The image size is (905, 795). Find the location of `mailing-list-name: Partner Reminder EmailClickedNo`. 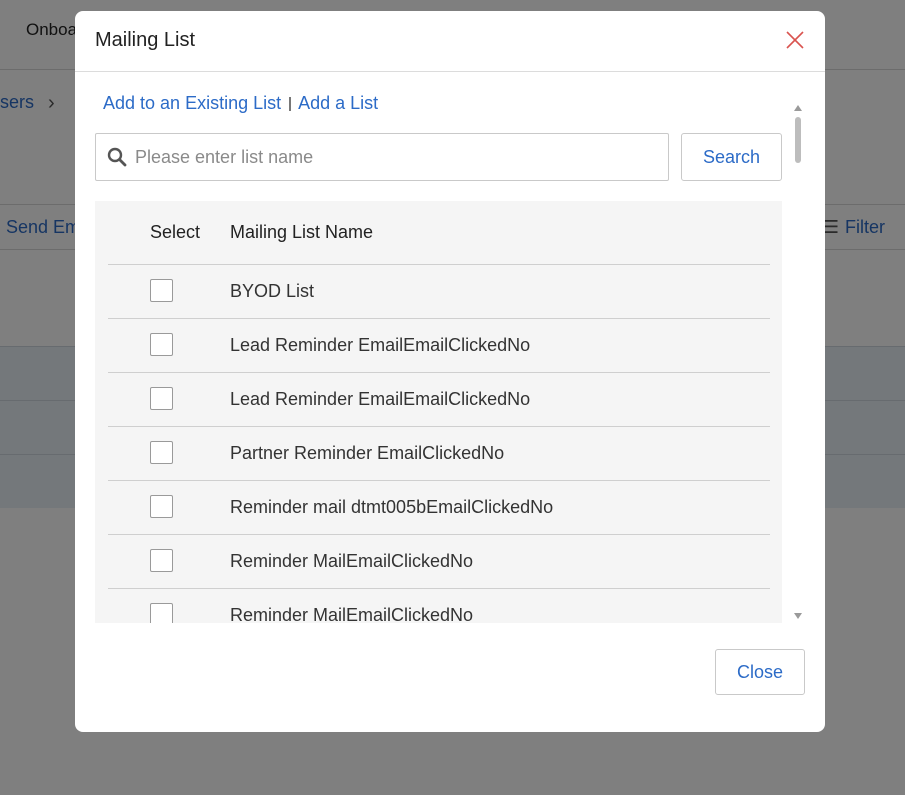

mailing-list-name: Partner Reminder EmailClickedNo is located at coordinates (367, 453).